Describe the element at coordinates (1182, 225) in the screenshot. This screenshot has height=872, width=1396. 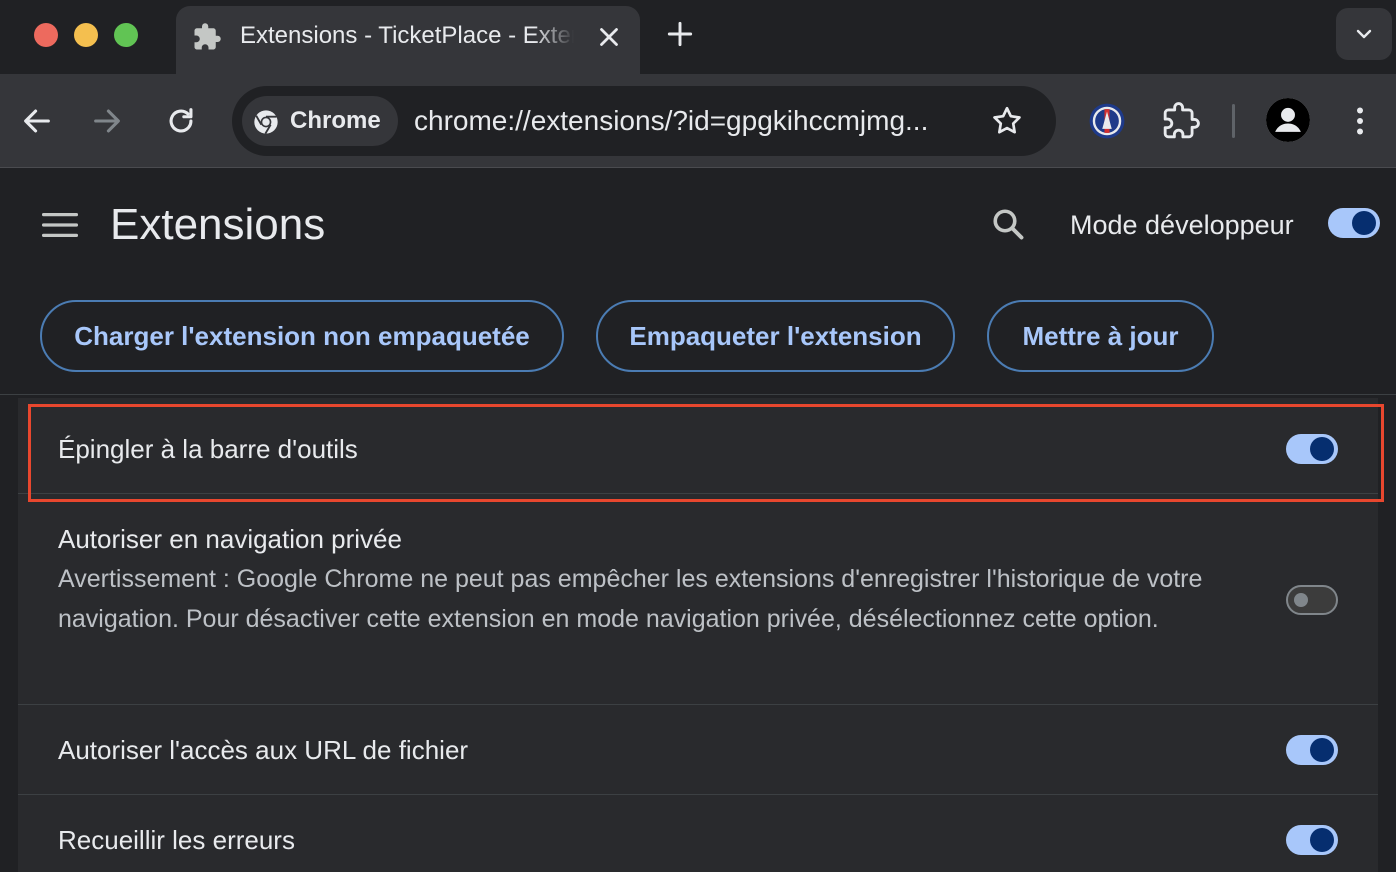
I see `dev-mode-label: Mode développeur` at that location.